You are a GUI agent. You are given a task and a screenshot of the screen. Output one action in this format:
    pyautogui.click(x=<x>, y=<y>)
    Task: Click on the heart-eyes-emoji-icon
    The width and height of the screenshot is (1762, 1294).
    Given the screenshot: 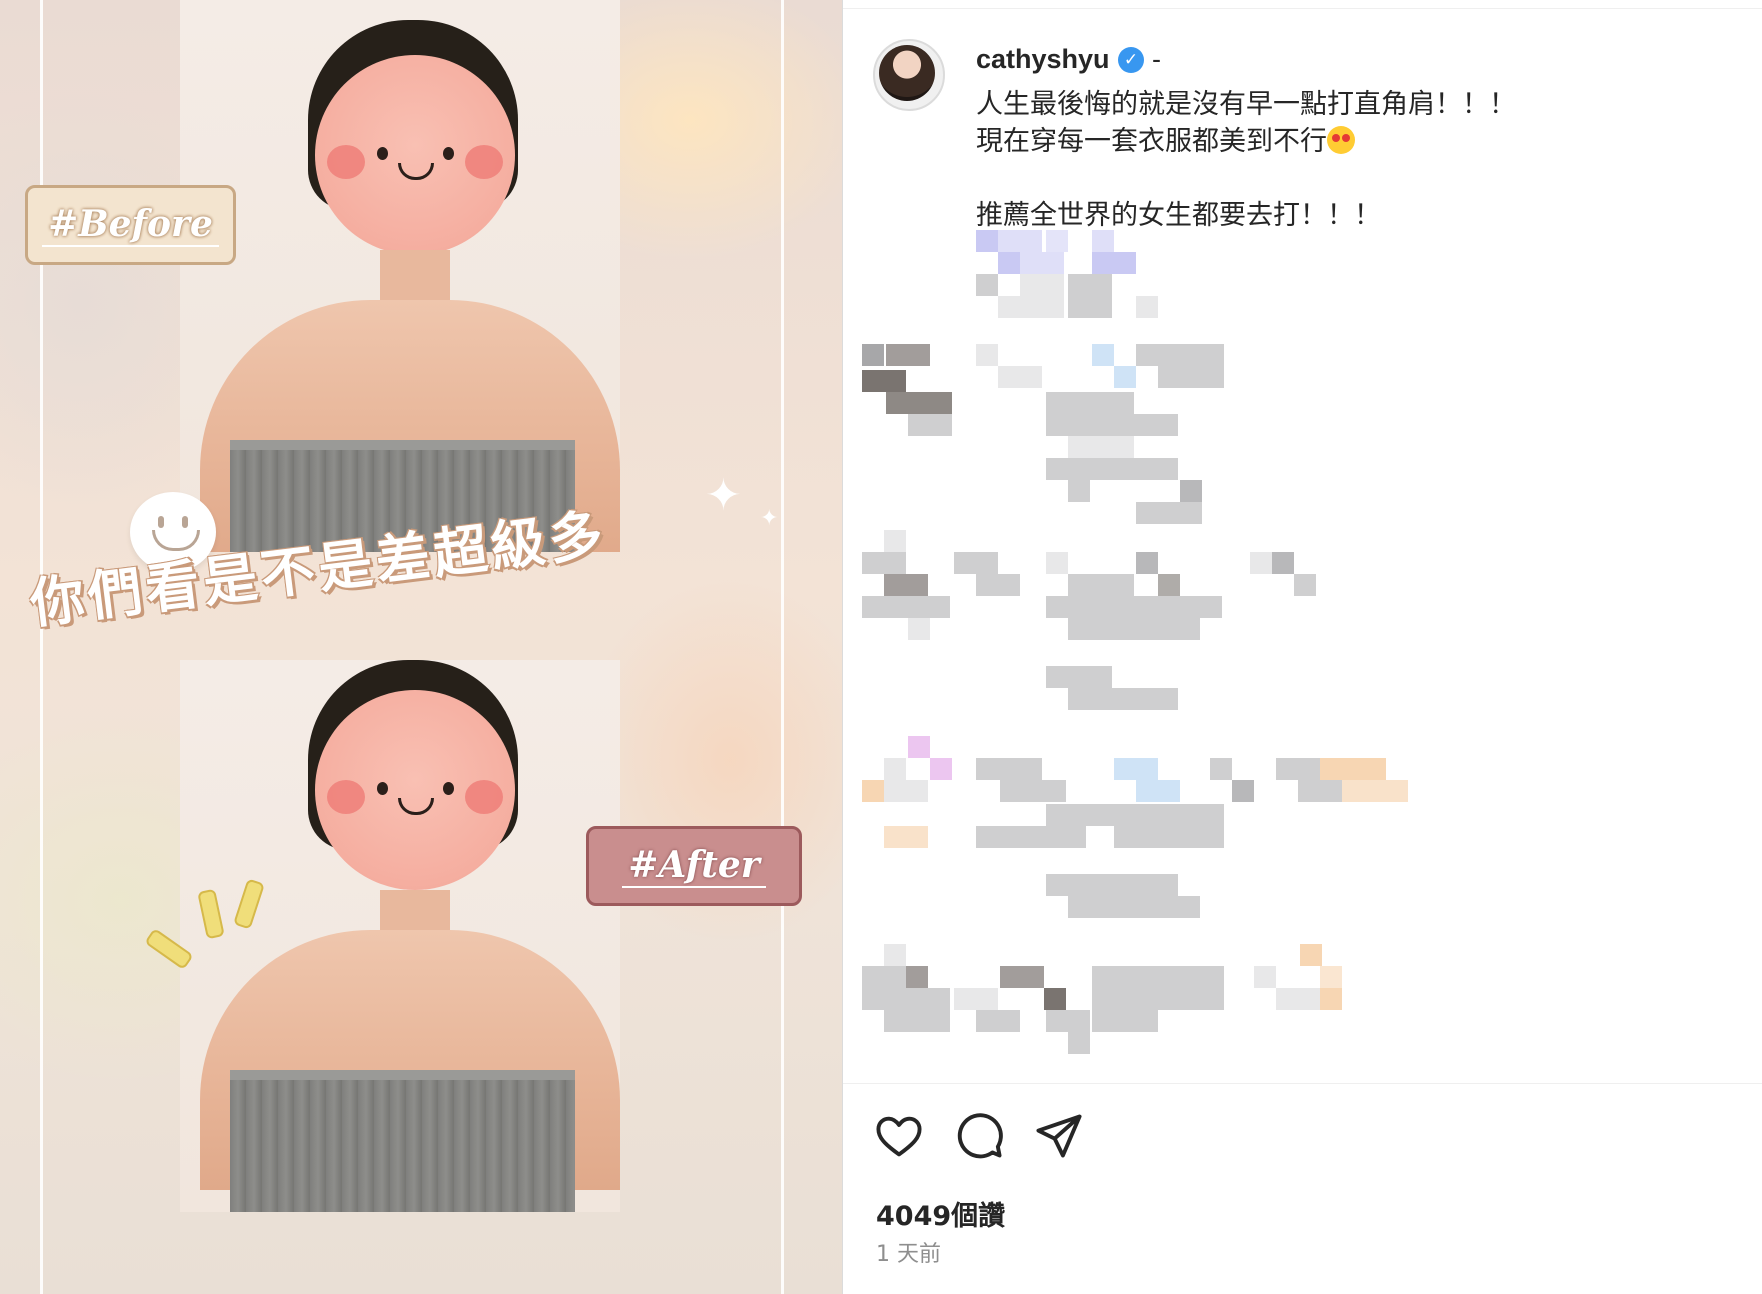 What is the action you would take?
    pyautogui.click(x=1341, y=140)
    